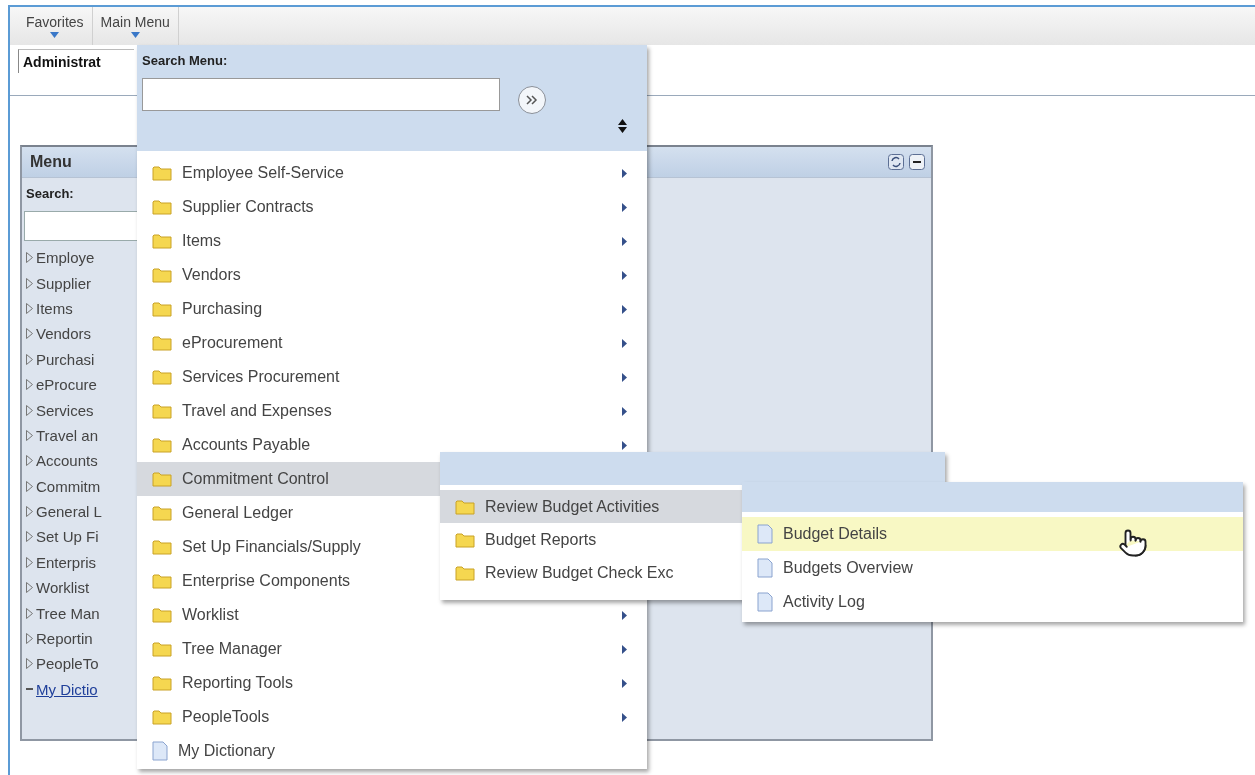 This screenshot has width=1255, height=775. I want to click on menu-item: Purchasing, so click(392, 309).